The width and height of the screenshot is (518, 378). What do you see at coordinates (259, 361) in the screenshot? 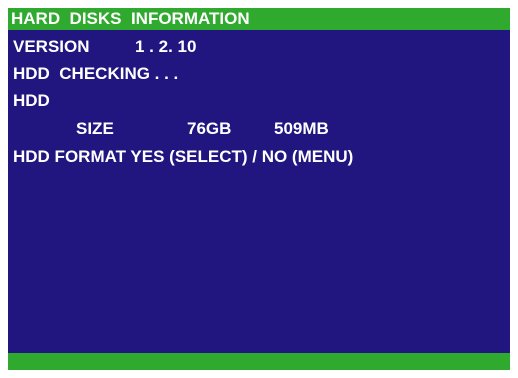
I see `bottom-bar` at bounding box center [259, 361].